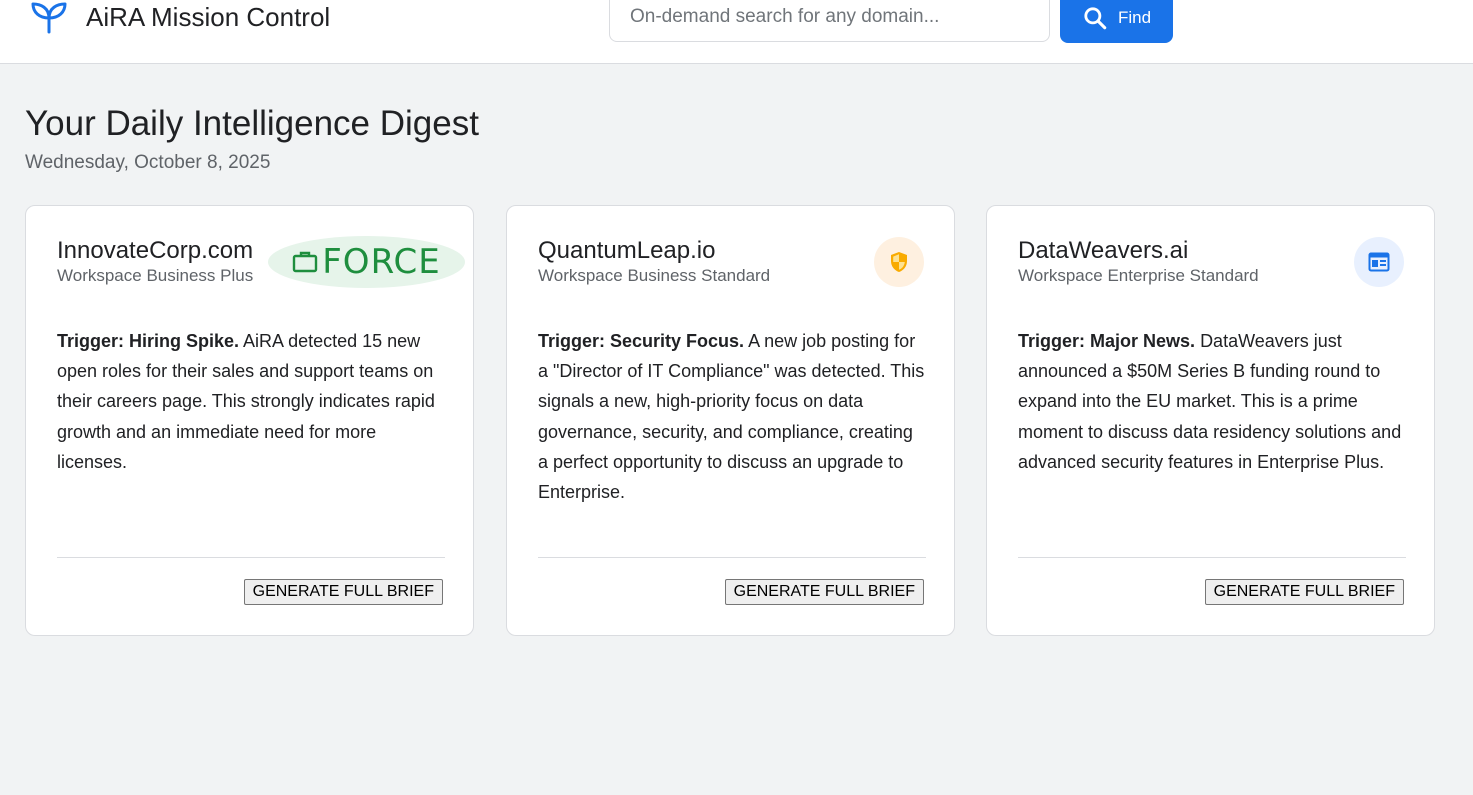 This screenshot has height=795, width=1473. I want to click on trigger-label: Trigger: Hiring Spike., so click(148, 341).